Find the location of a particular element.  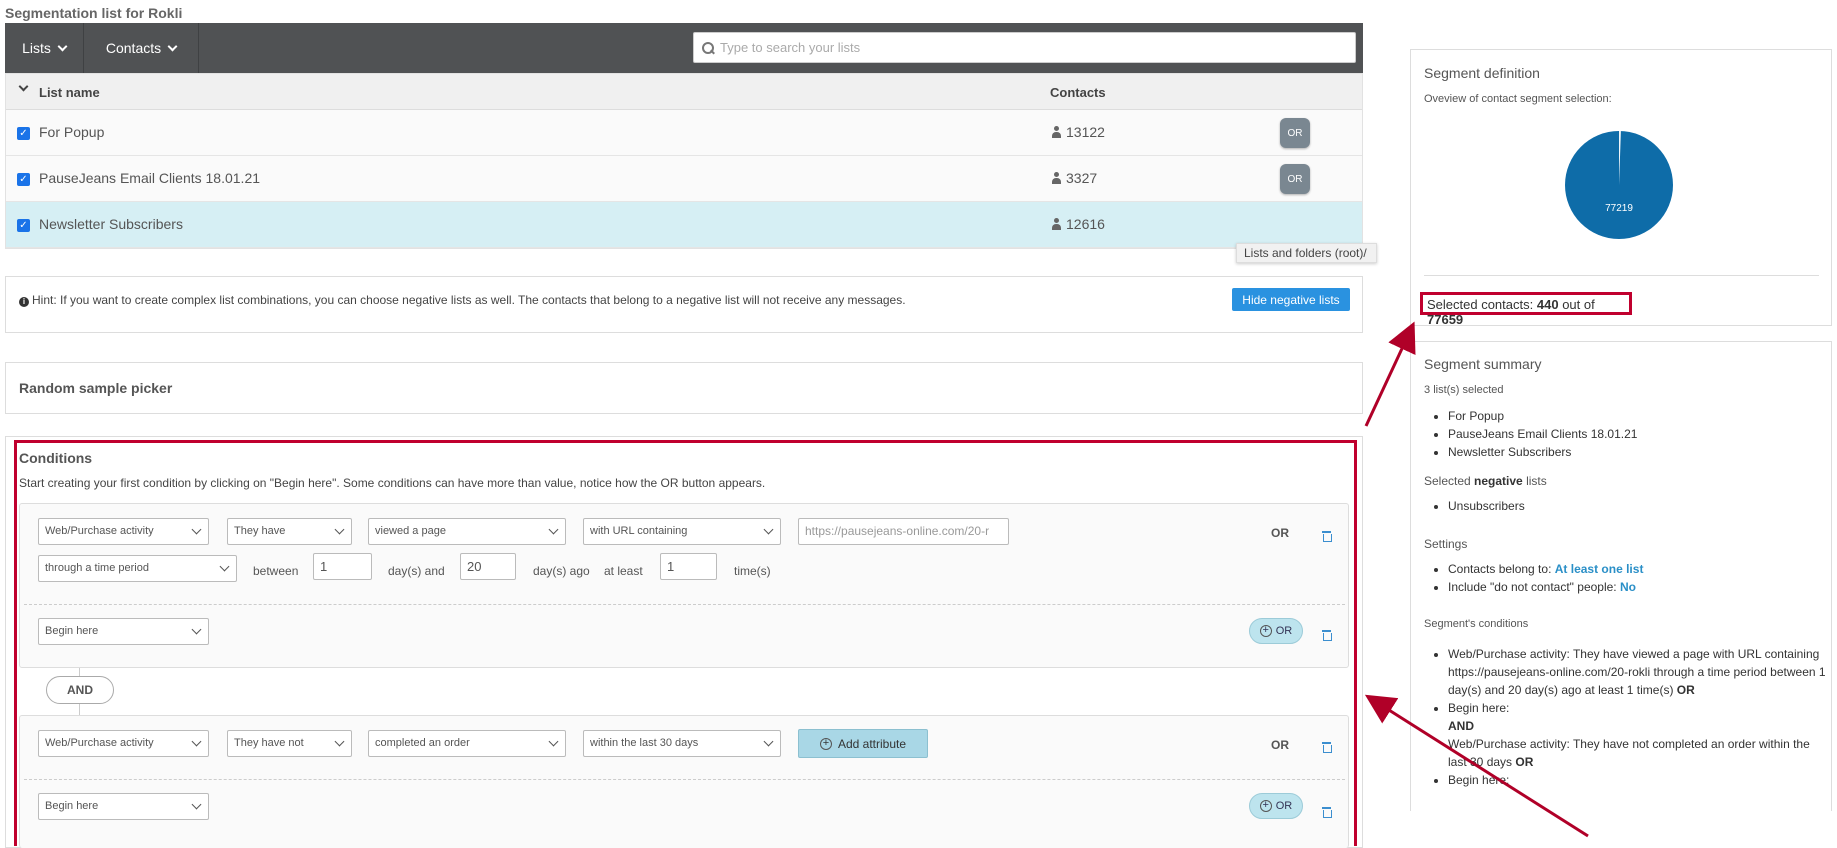

search-box is located at coordinates (1024, 47).